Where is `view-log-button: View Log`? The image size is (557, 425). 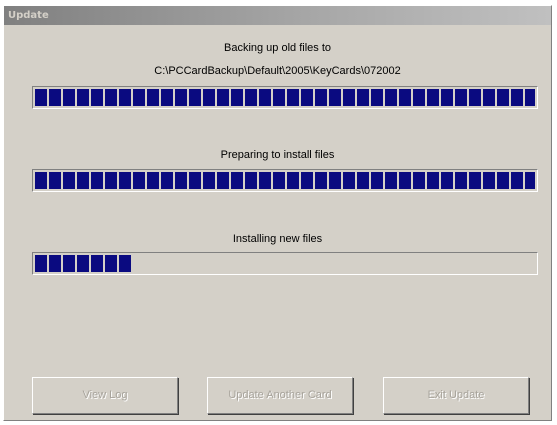
view-log-button: View Log is located at coordinates (105, 395).